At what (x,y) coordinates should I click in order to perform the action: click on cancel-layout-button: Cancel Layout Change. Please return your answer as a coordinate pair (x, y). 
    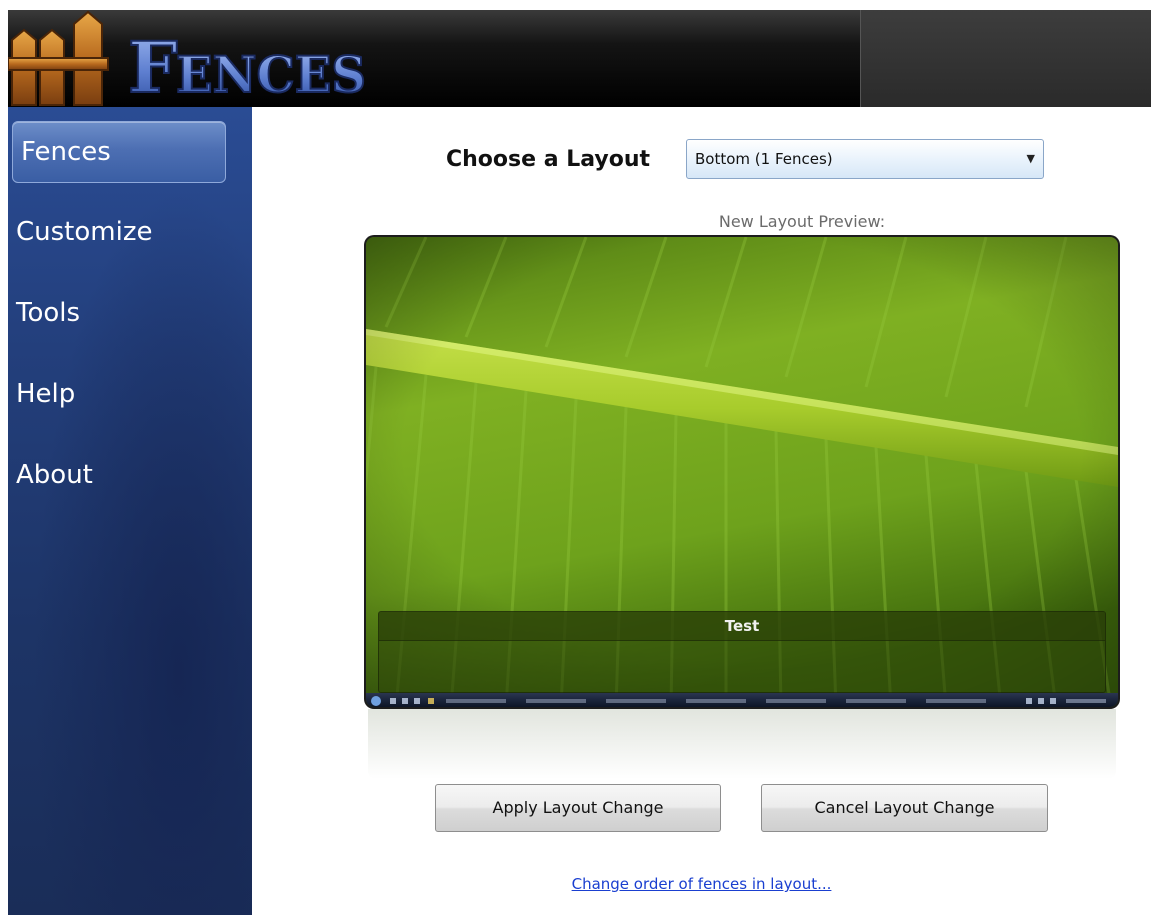
    Looking at the image, I should click on (904, 808).